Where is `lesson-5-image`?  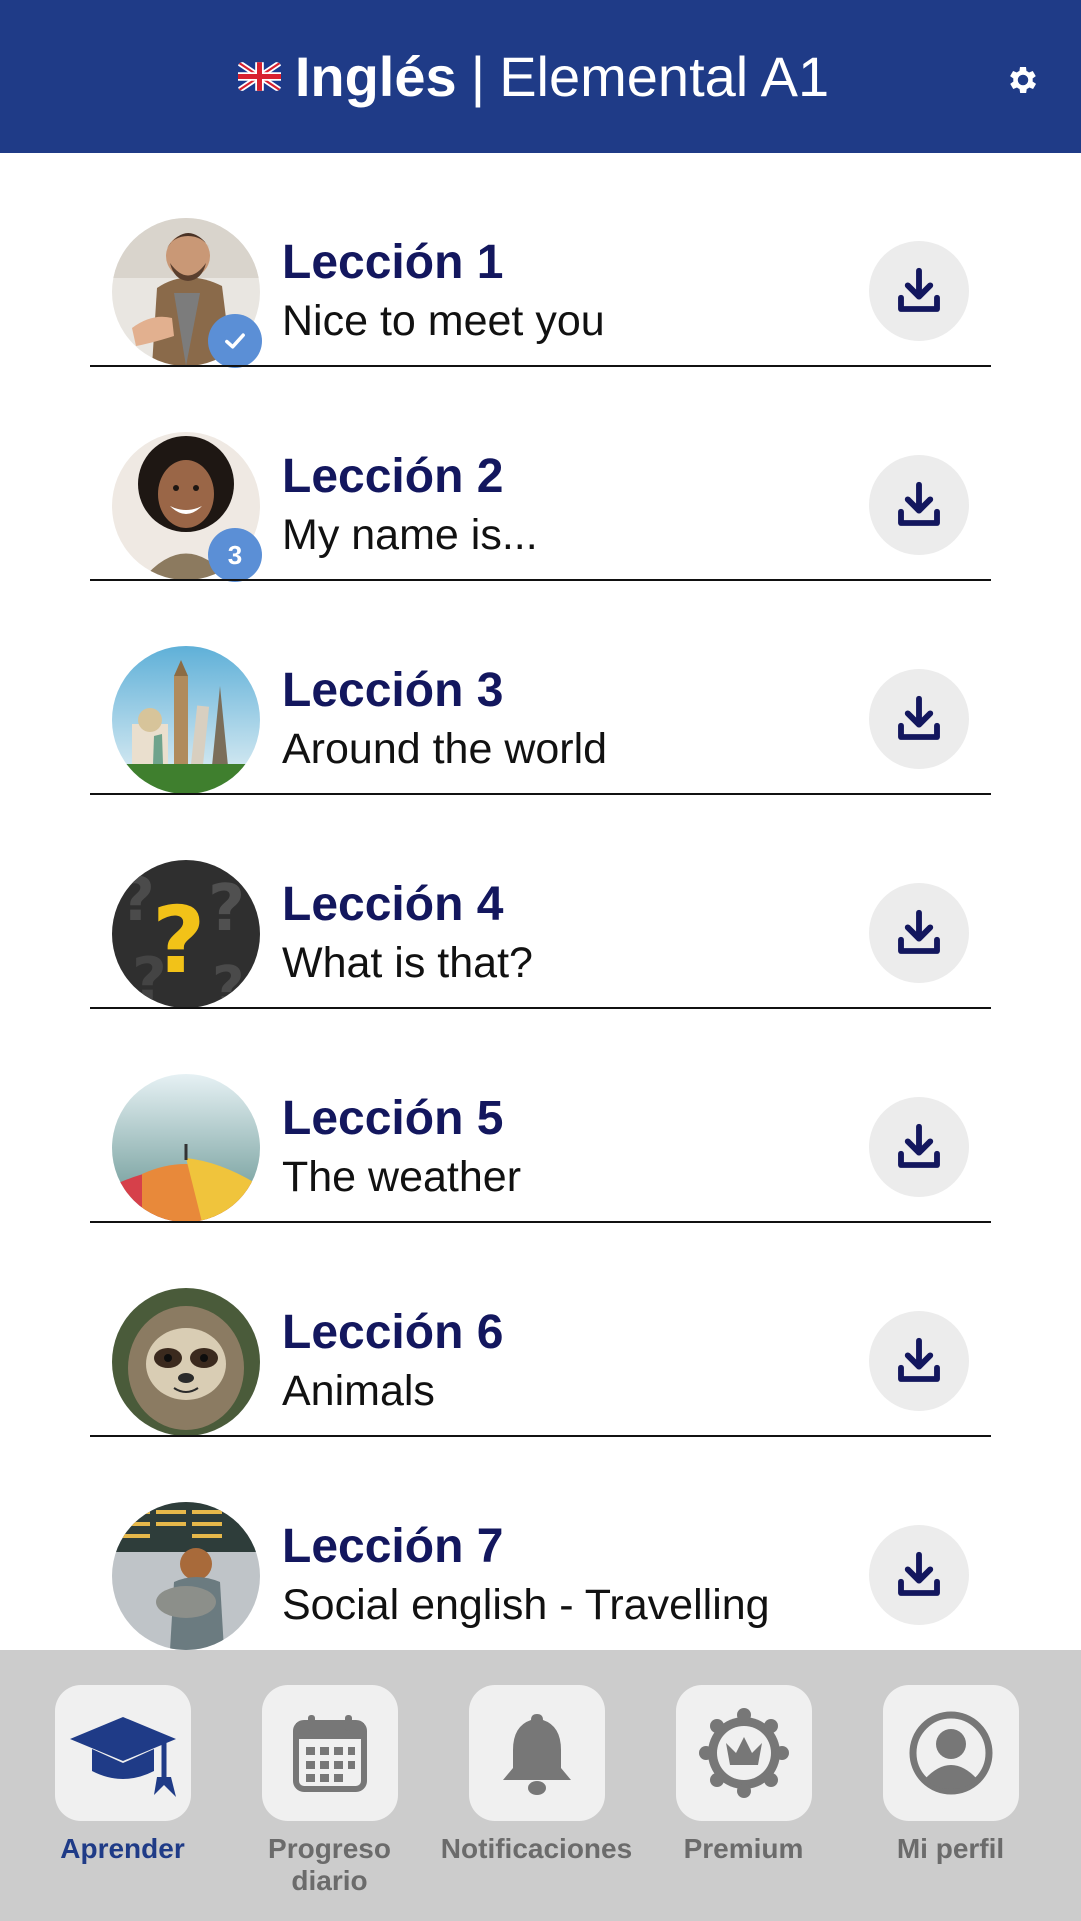 lesson-5-image is located at coordinates (186, 1148).